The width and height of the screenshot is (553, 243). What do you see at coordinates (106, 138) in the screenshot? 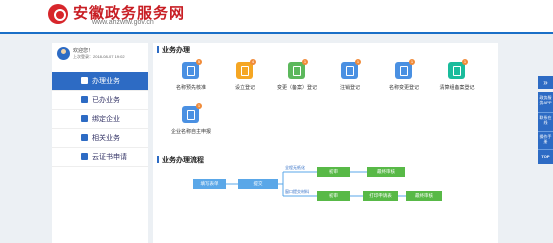
I see `sidebar-item-label: 相关业务` at bounding box center [106, 138].